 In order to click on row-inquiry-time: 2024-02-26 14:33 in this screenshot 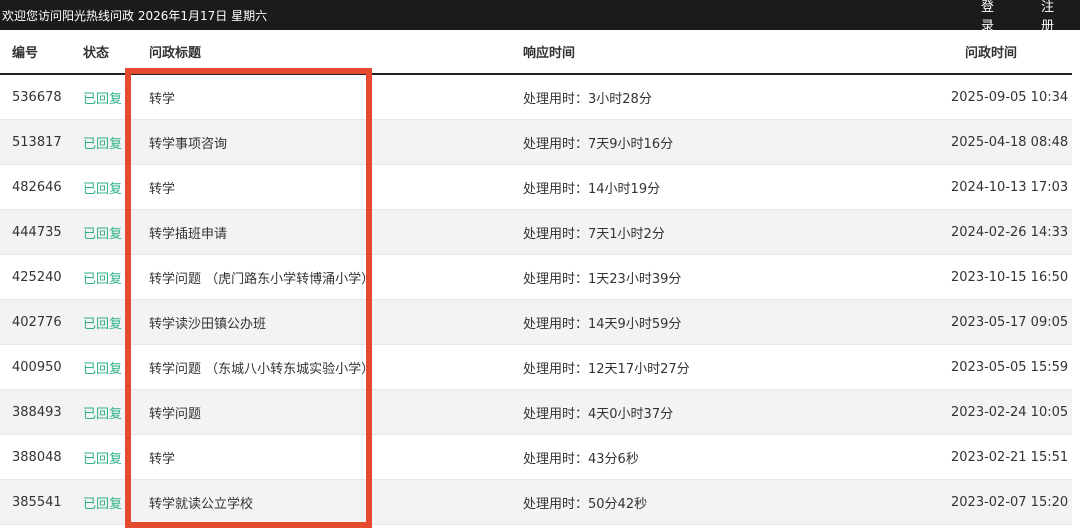, I will do `click(1011, 232)`.